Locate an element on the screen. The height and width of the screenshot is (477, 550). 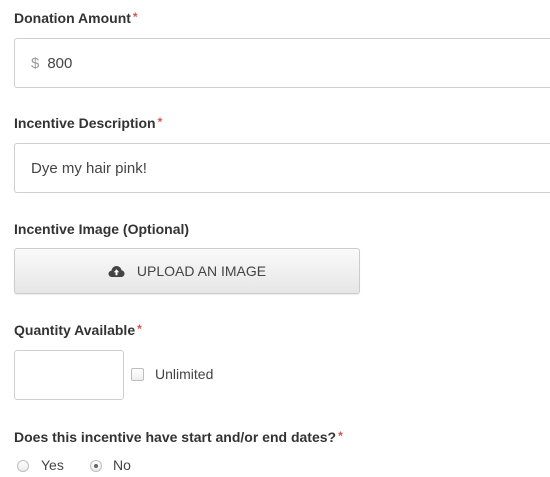
dates-yes-radio is located at coordinates (23, 466).